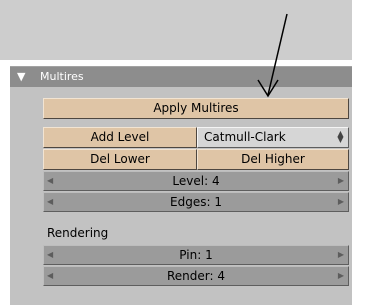 Image resolution: width=372 pixels, height=305 pixels. I want to click on subdivision-type-menu: Catmull-Clark ▲ ▼, so click(273, 137).